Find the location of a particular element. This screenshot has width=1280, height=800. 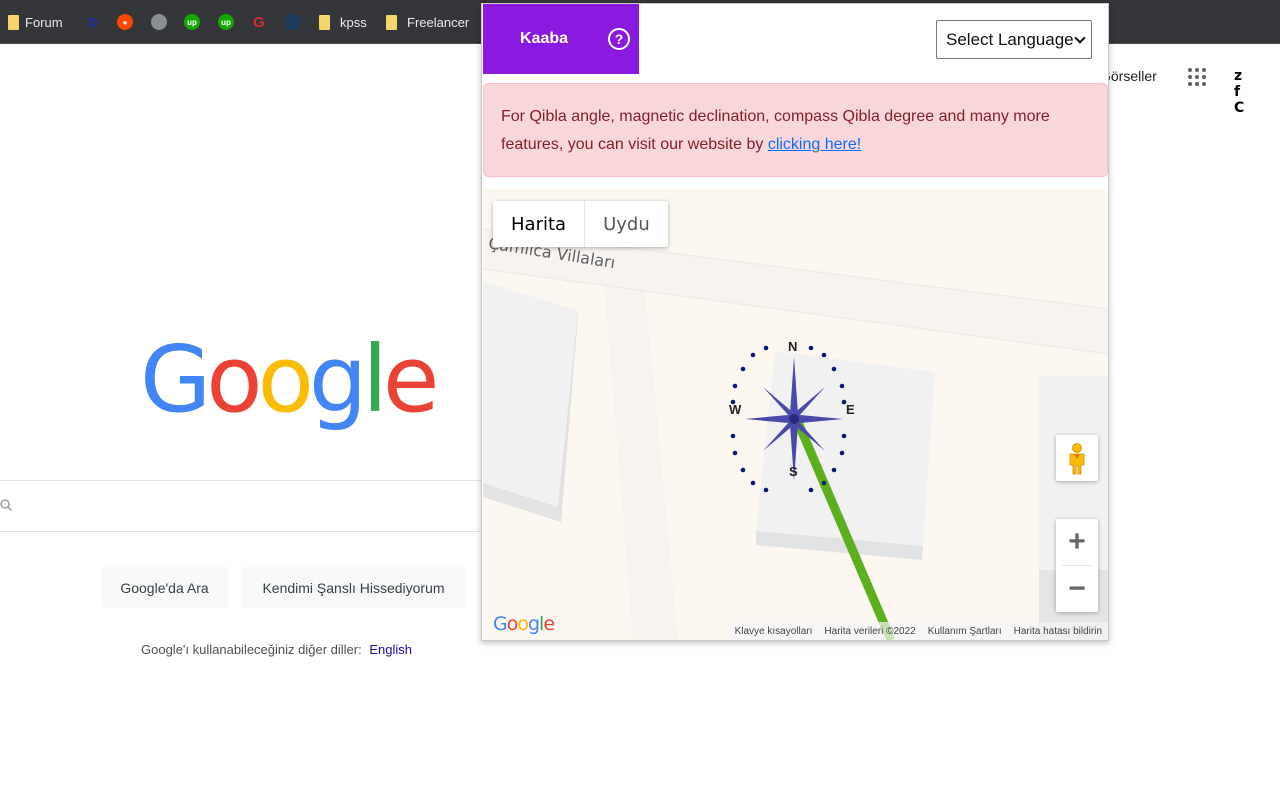

bookmark-g-red: G is located at coordinates (259, 22).